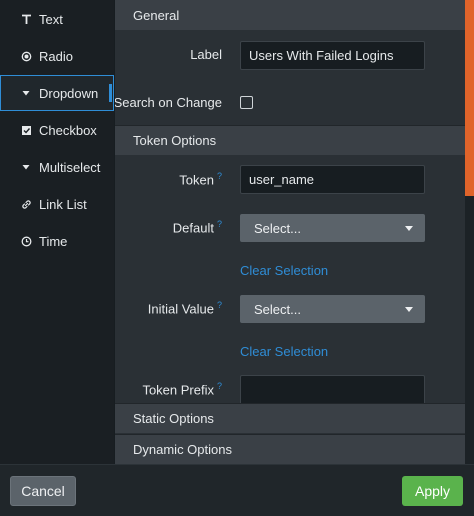 Image resolution: width=474 pixels, height=516 pixels. I want to click on token-prefix-label-text: Token Prefix, so click(178, 390).